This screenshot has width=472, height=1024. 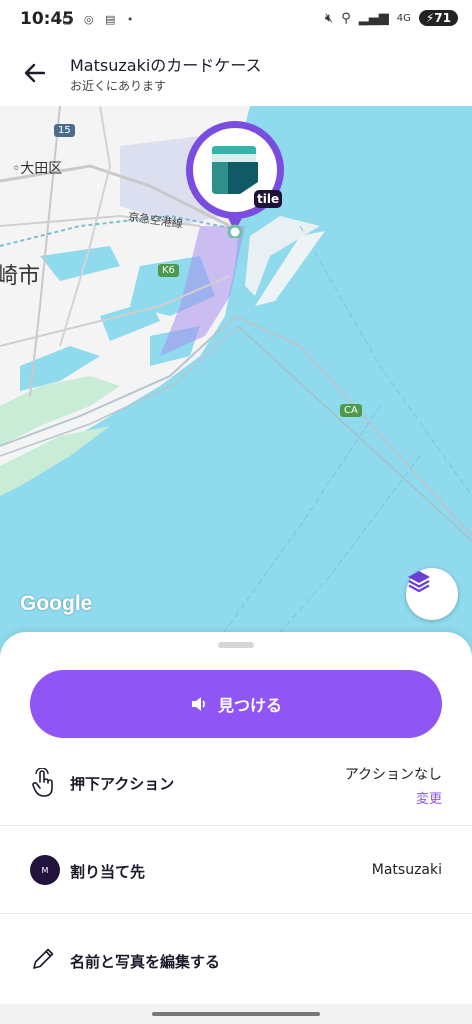 I want to click on map-label-ota: ◦大田区, so click(x=37, y=169).